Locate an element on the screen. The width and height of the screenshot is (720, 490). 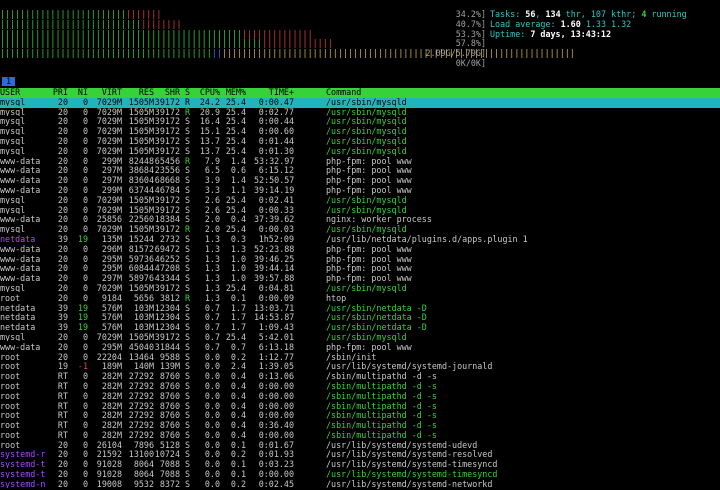
cell-user: www-data is located at coordinates (20, 346).